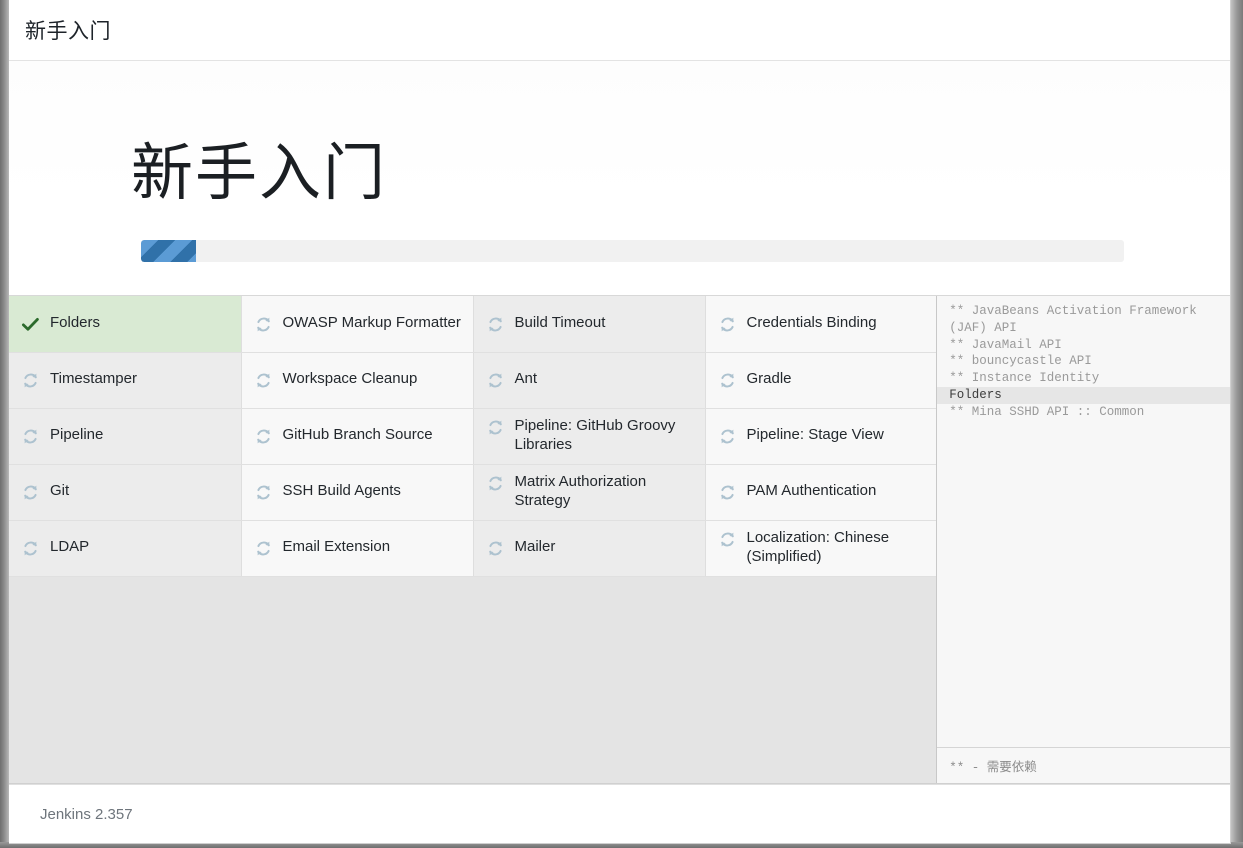 The image size is (1243, 848). I want to click on plugin-name-label: Ant, so click(526, 378).